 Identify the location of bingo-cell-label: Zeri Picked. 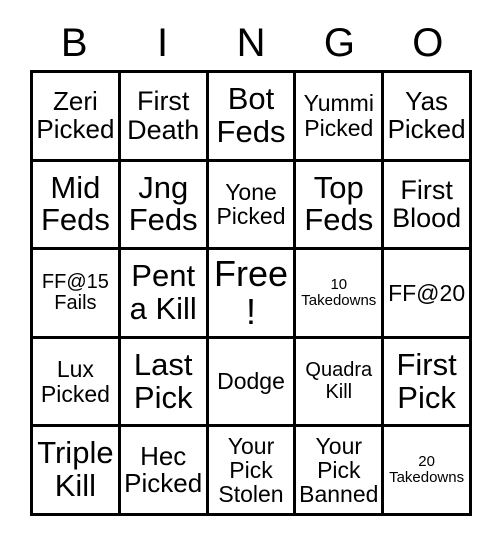
(75, 115).